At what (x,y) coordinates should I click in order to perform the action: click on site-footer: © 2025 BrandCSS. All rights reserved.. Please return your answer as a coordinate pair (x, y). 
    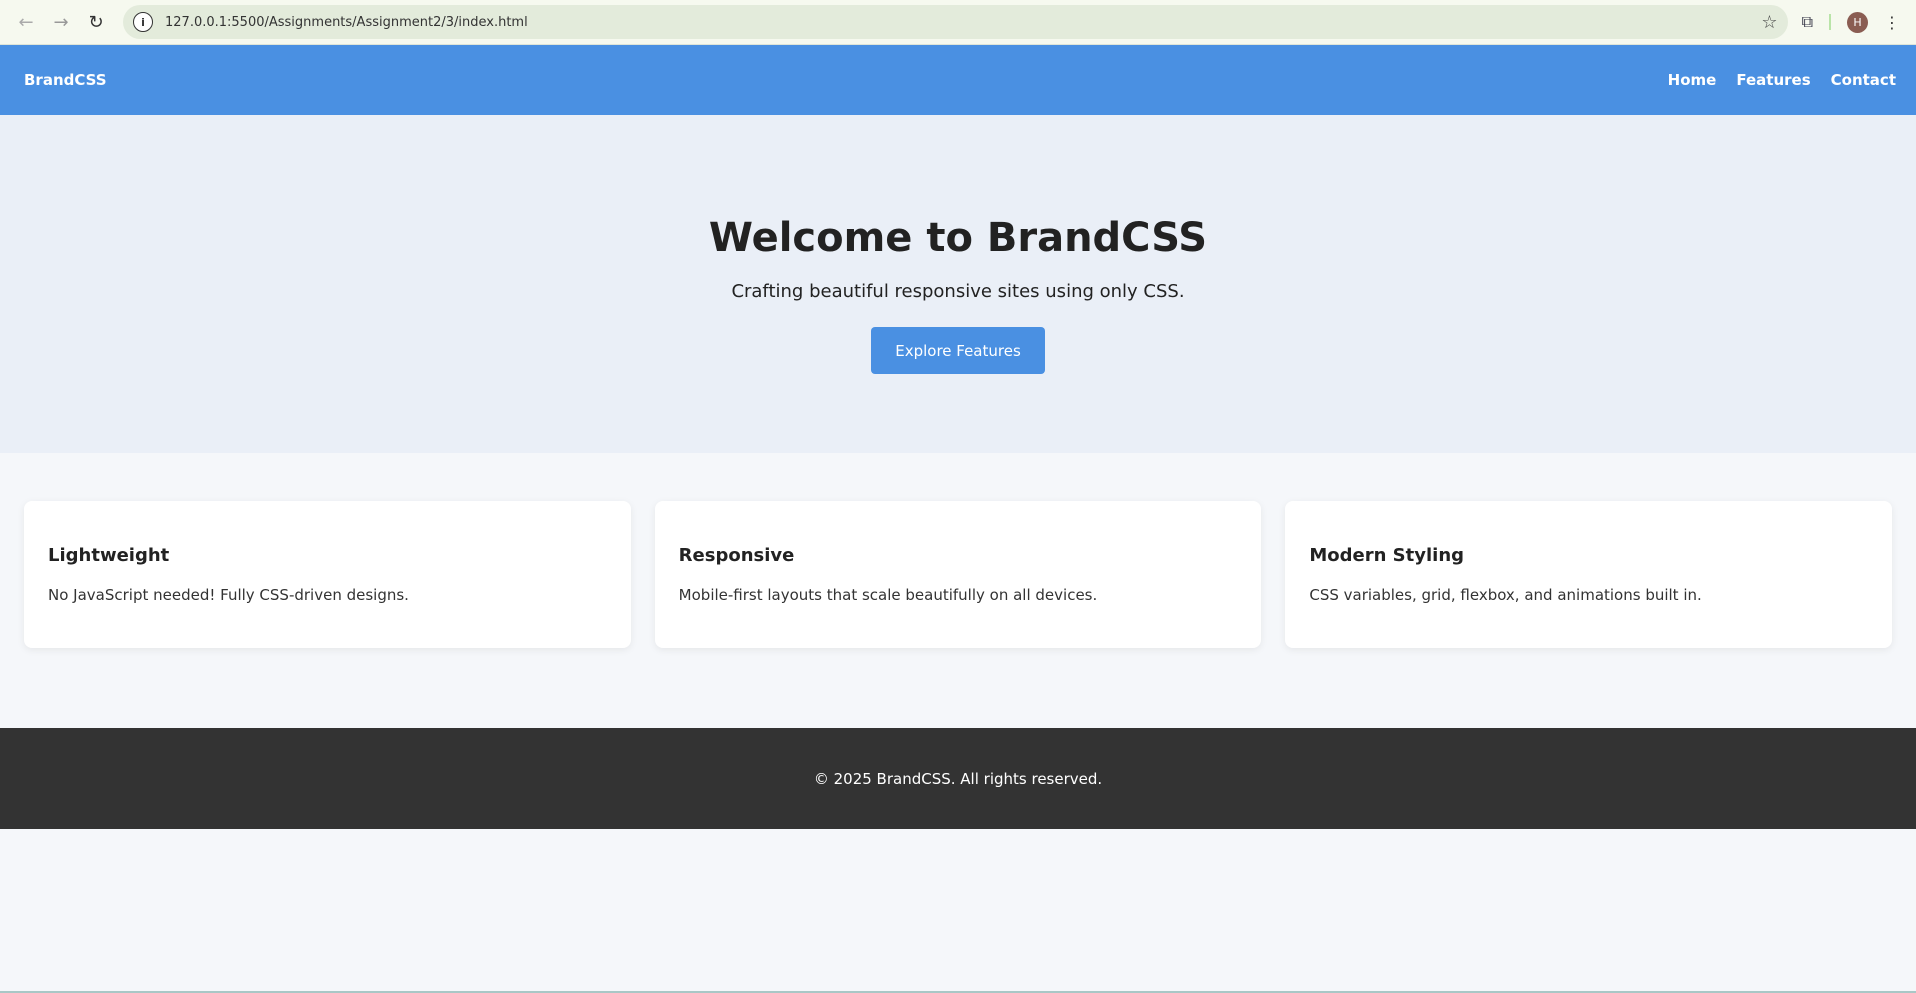
    Looking at the image, I should click on (958, 778).